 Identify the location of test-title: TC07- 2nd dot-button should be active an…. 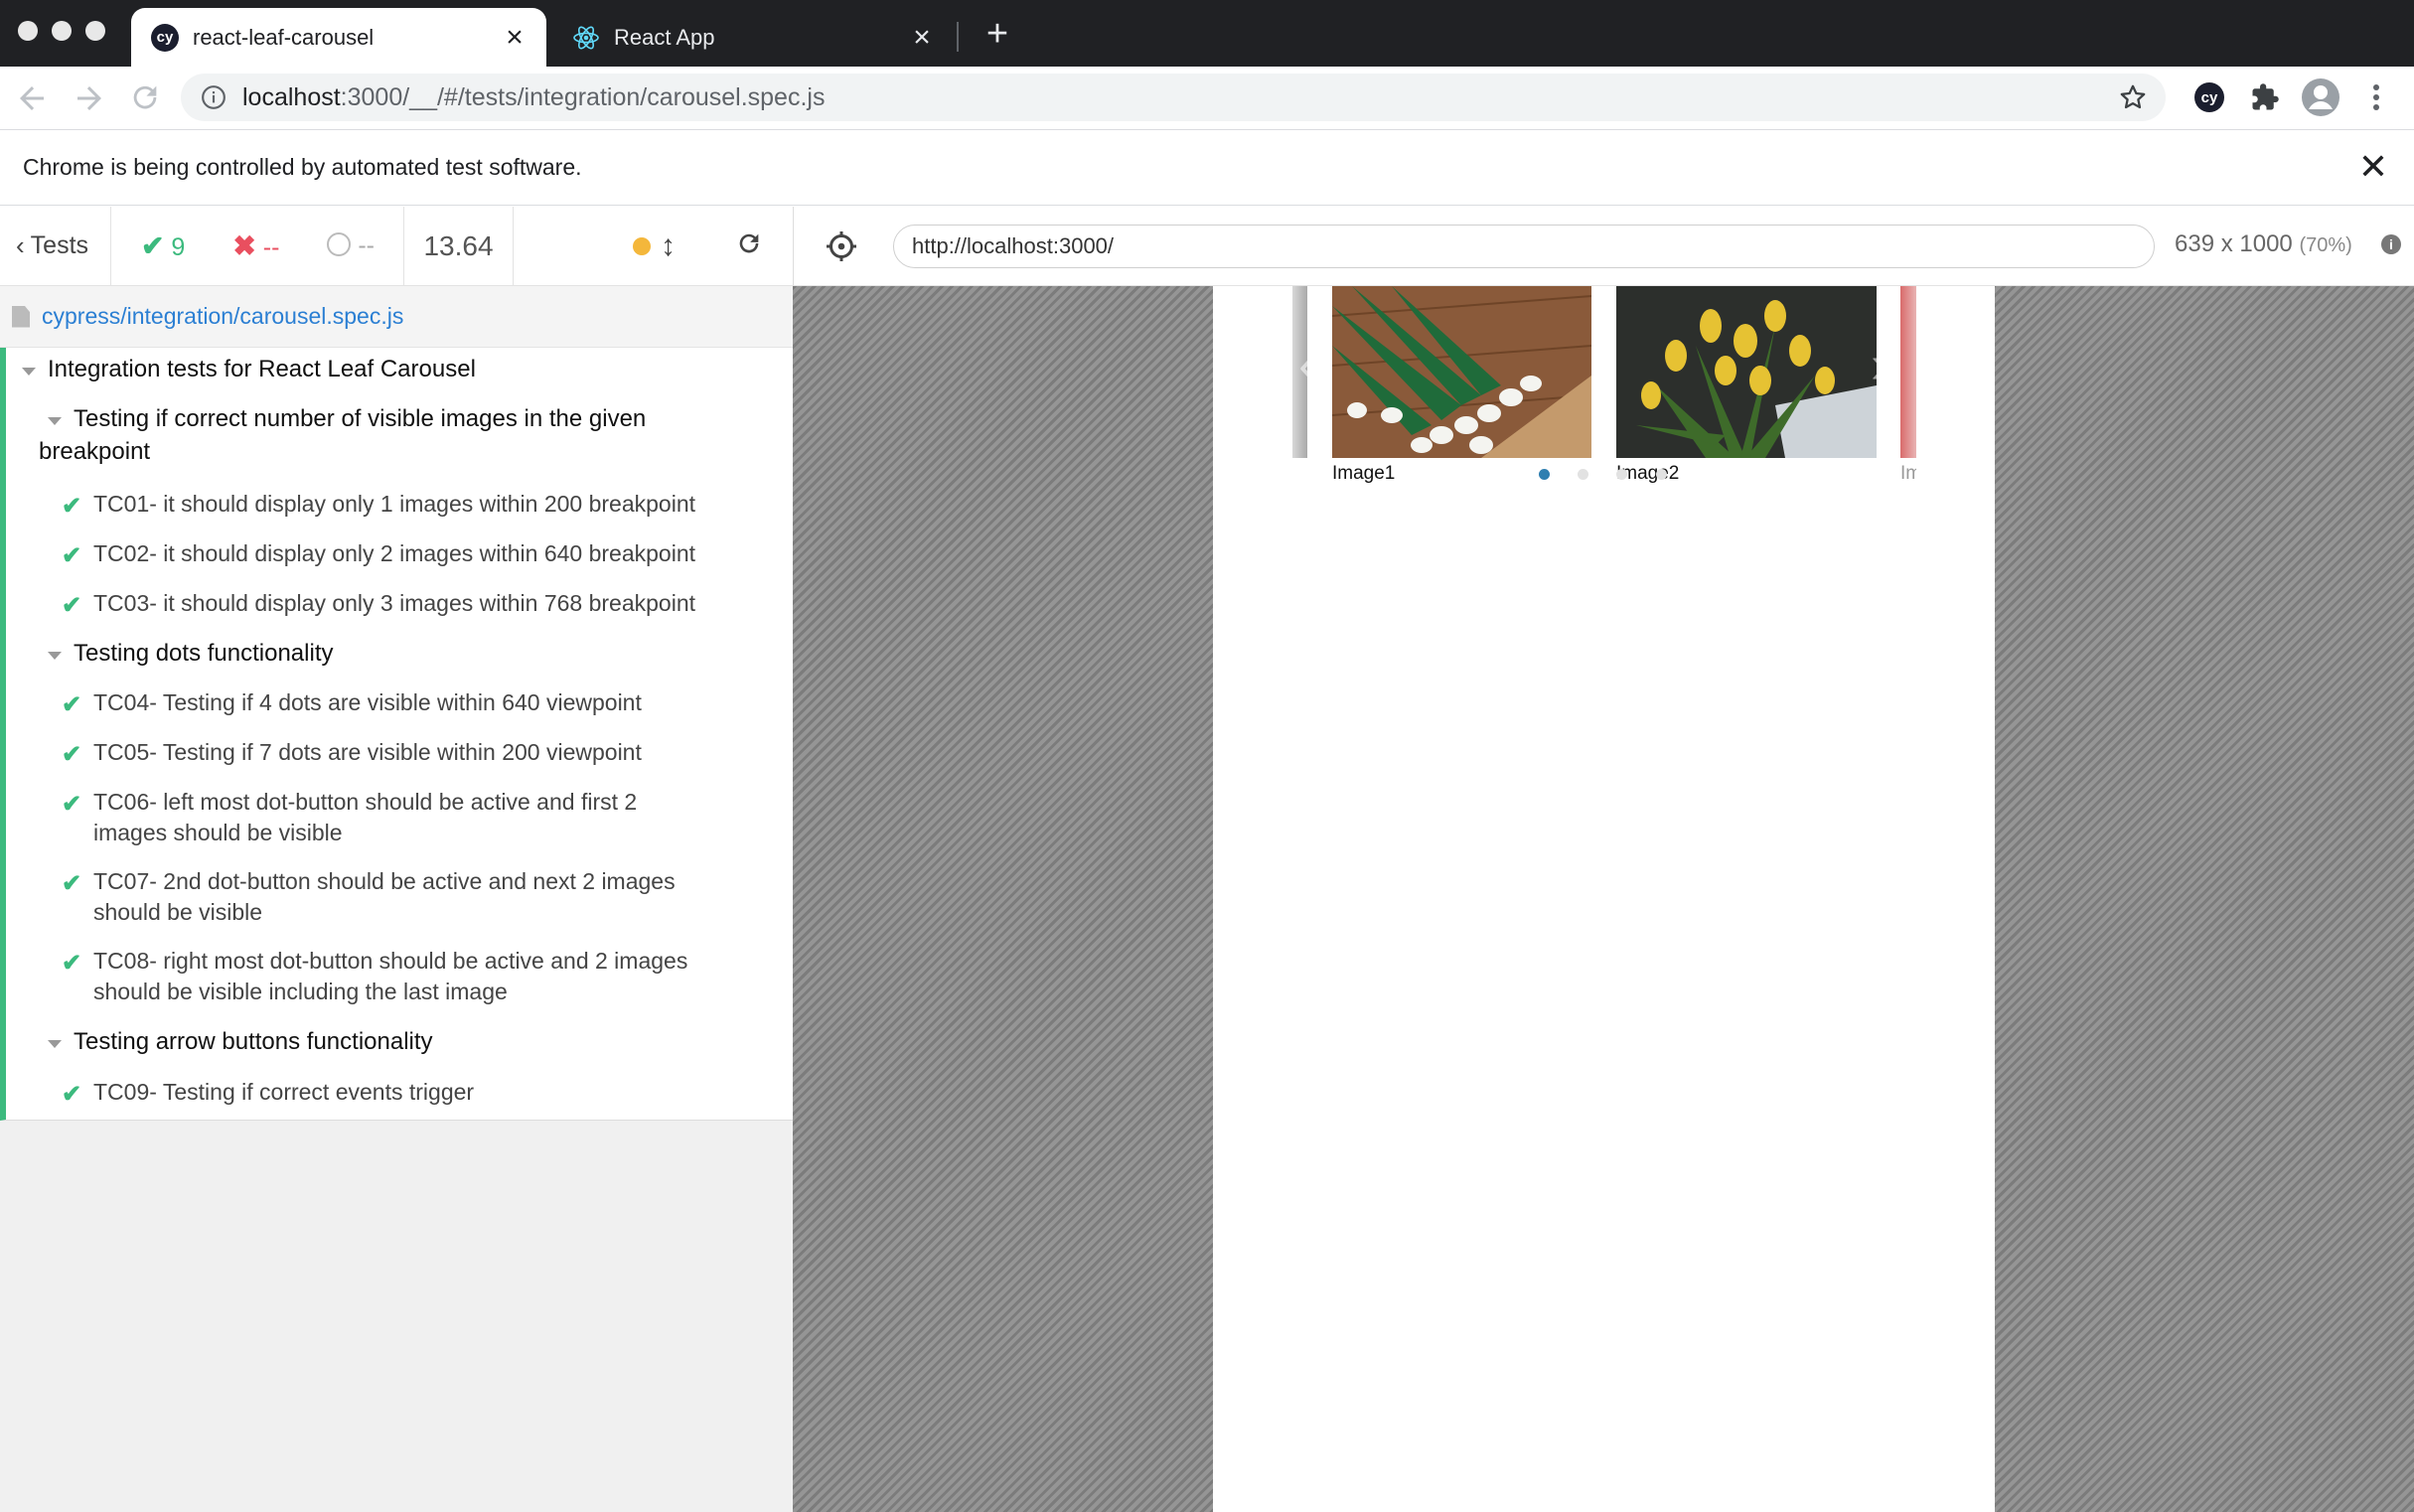
(384, 881).